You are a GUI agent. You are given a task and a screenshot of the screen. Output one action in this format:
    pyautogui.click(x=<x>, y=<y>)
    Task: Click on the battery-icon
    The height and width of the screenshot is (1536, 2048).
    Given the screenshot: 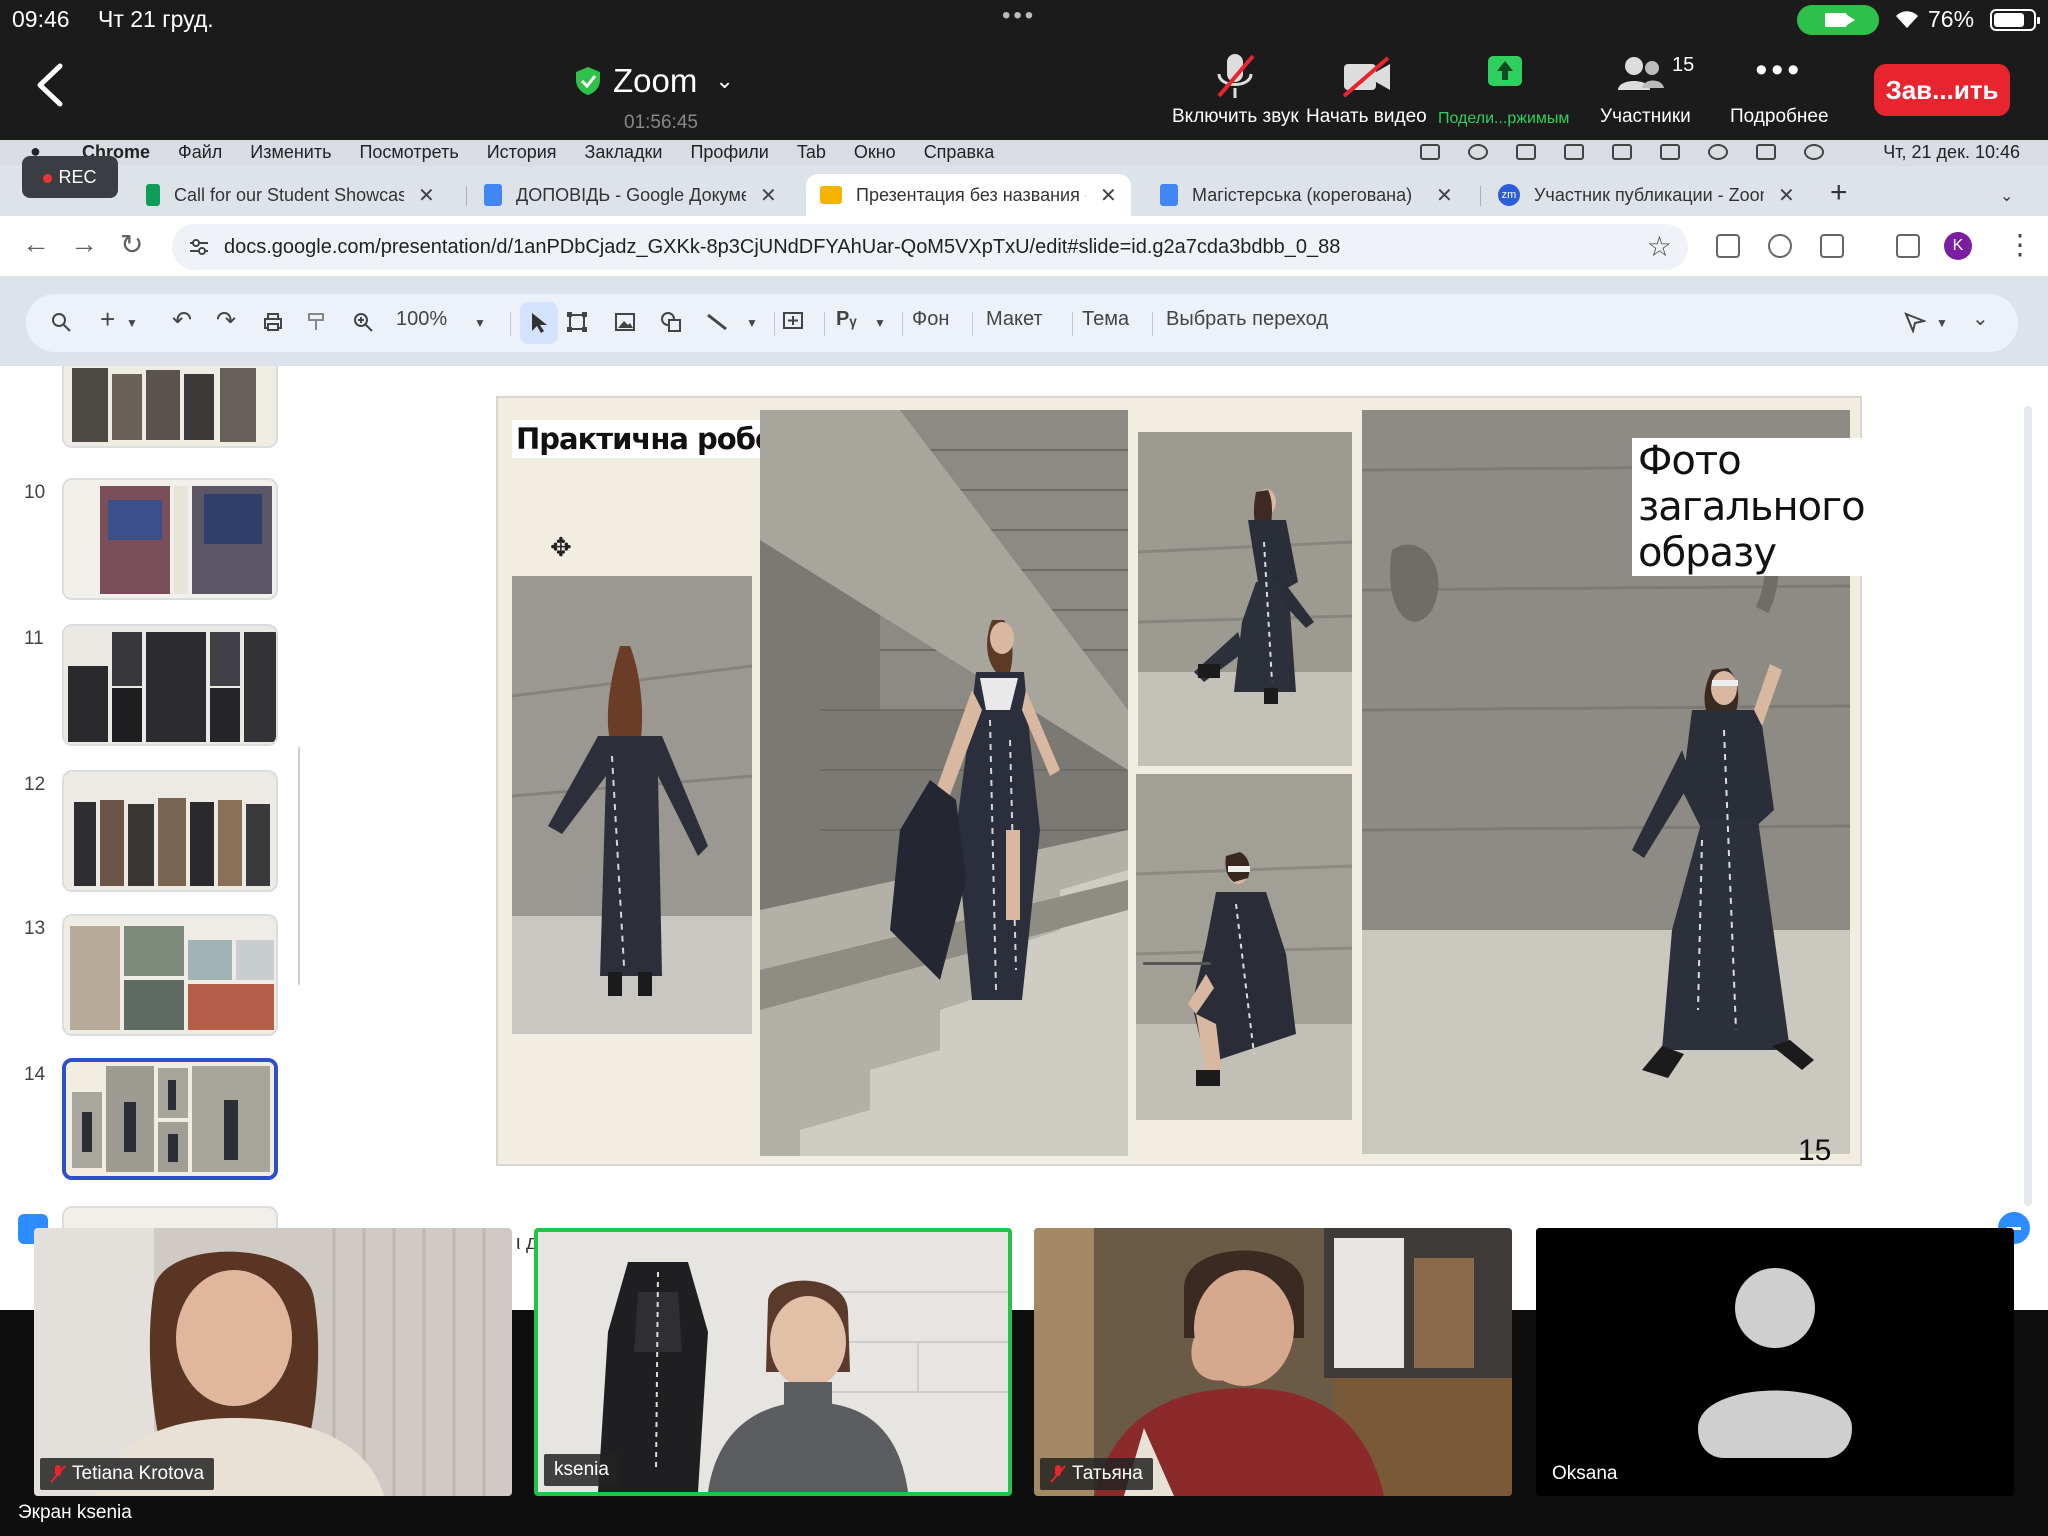 What is the action you would take?
    pyautogui.click(x=1622, y=152)
    